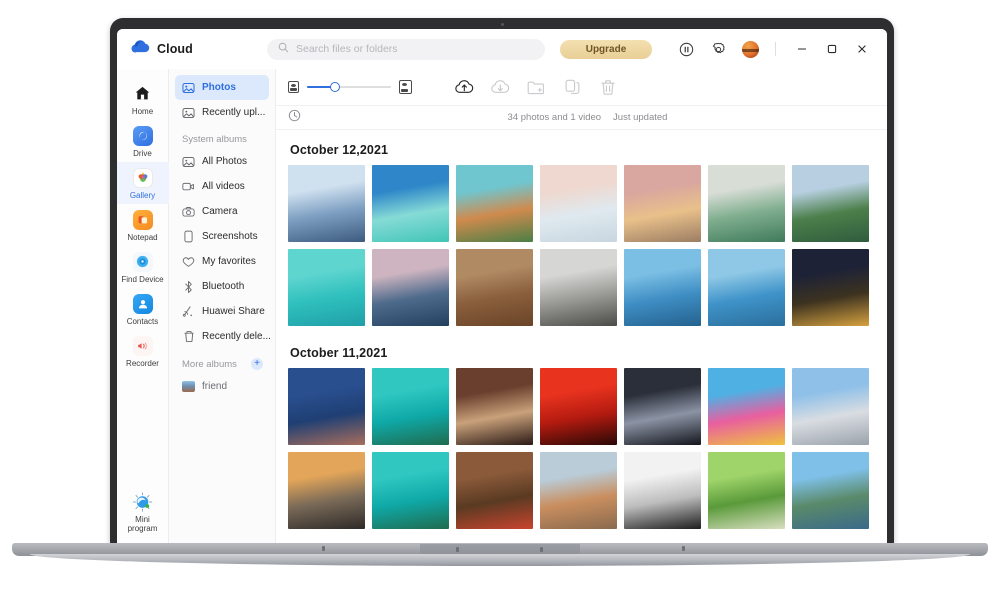 The height and width of the screenshot is (600, 1000). What do you see at coordinates (225, 161) in the screenshot?
I see `album-item-label: All Photos` at bounding box center [225, 161].